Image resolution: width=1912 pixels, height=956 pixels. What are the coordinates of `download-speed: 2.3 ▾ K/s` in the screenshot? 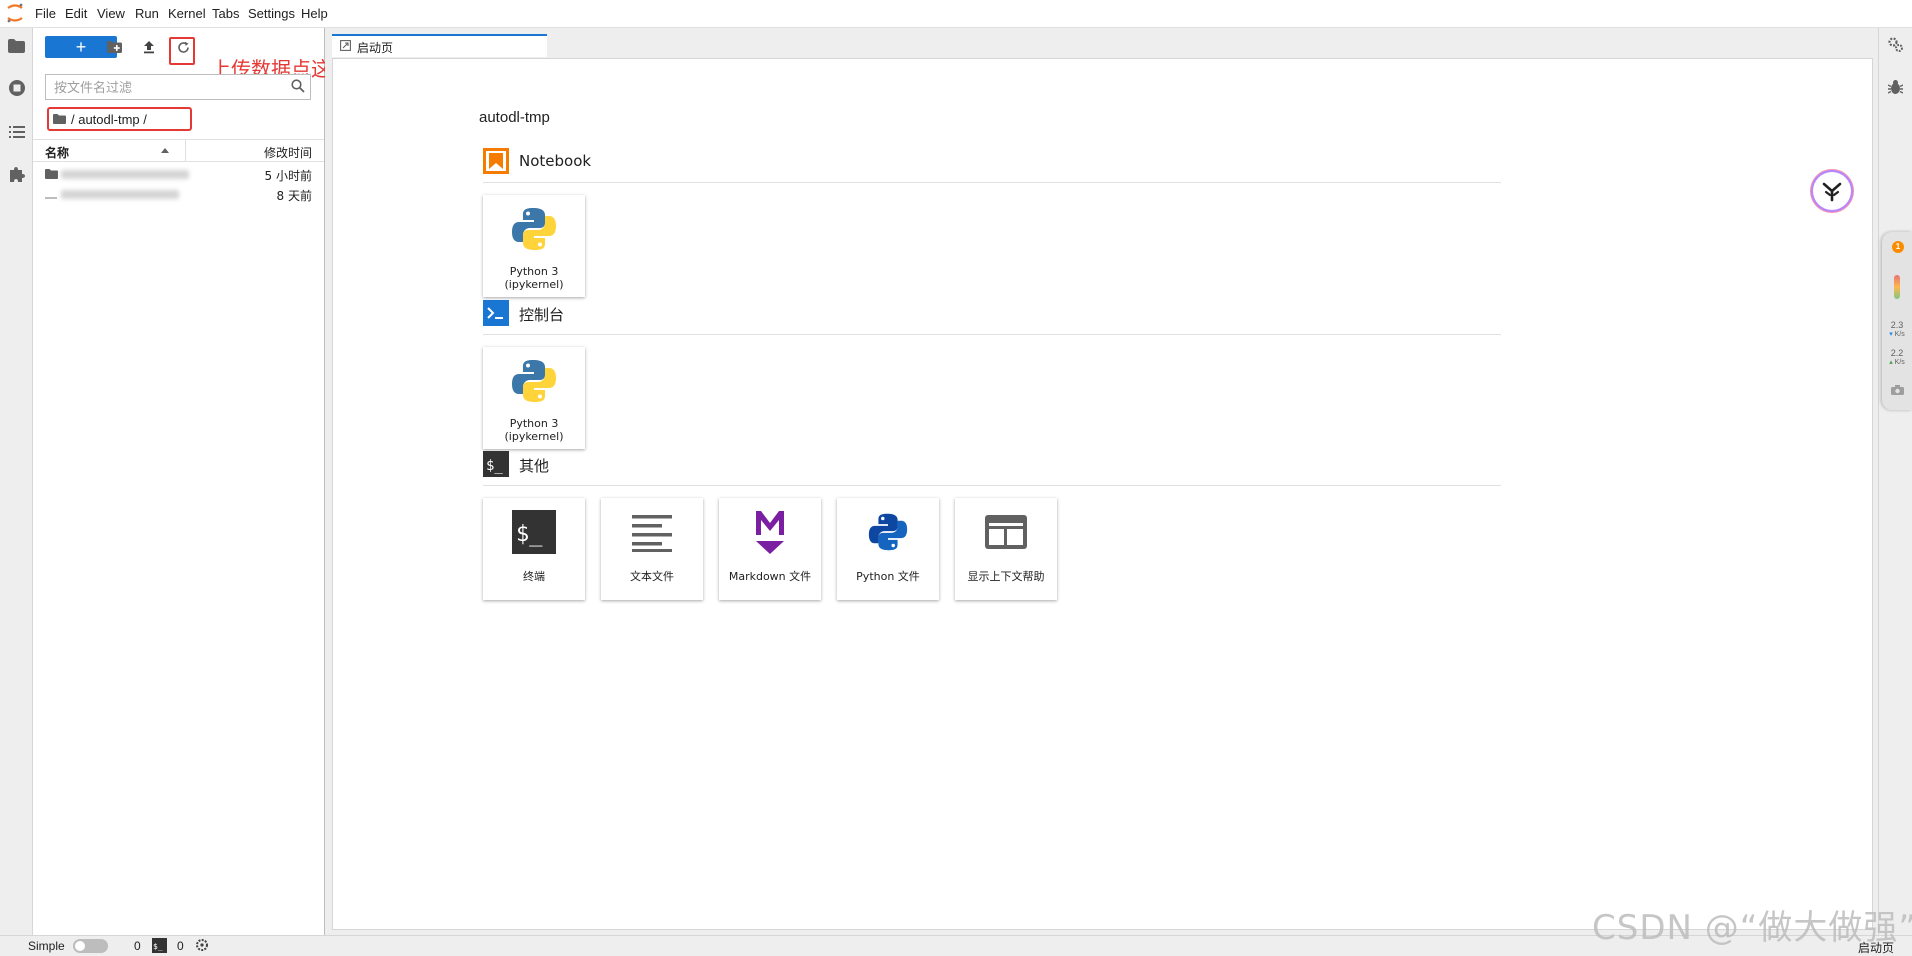 It's located at (1897, 330).